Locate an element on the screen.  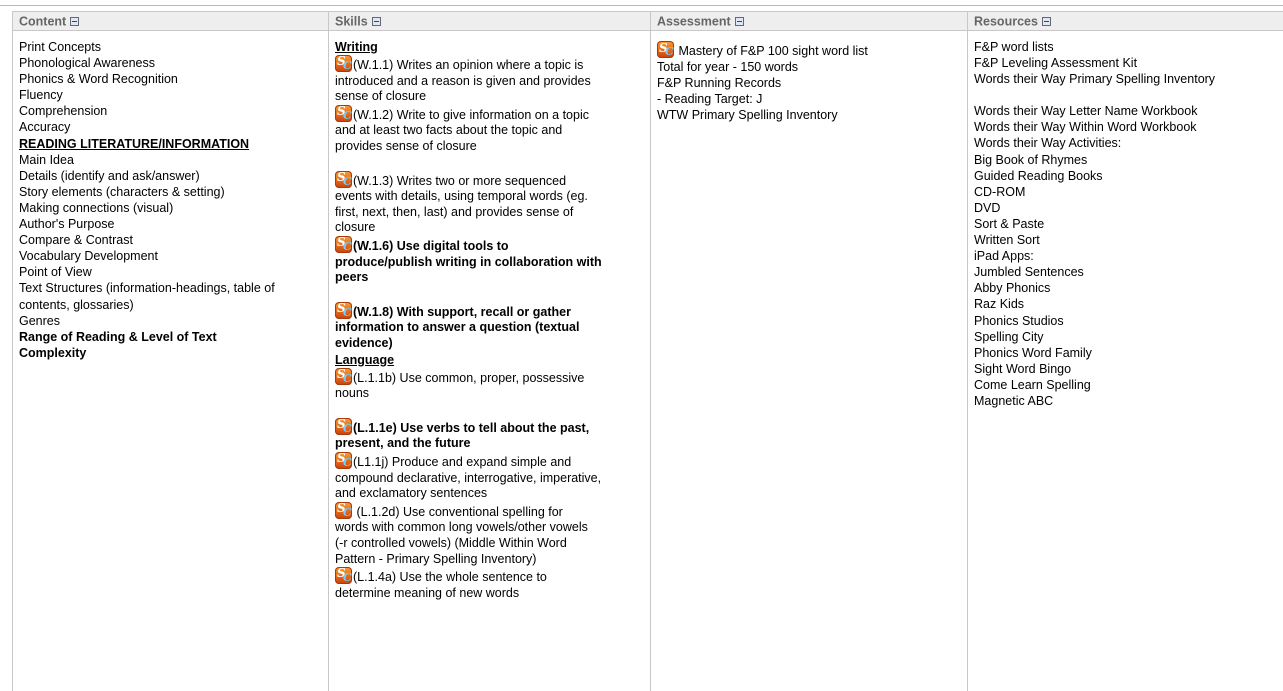
skill-text: sense of closure is located at coordinates (381, 96).